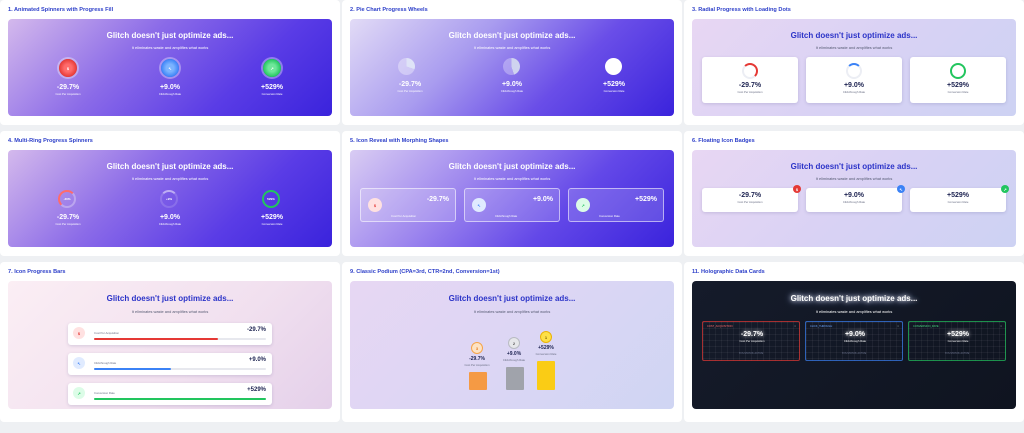 This screenshot has height=433, width=1024. I want to click on panel-title: 1. Animated Spinners with Progress Fill, so click(61, 10).